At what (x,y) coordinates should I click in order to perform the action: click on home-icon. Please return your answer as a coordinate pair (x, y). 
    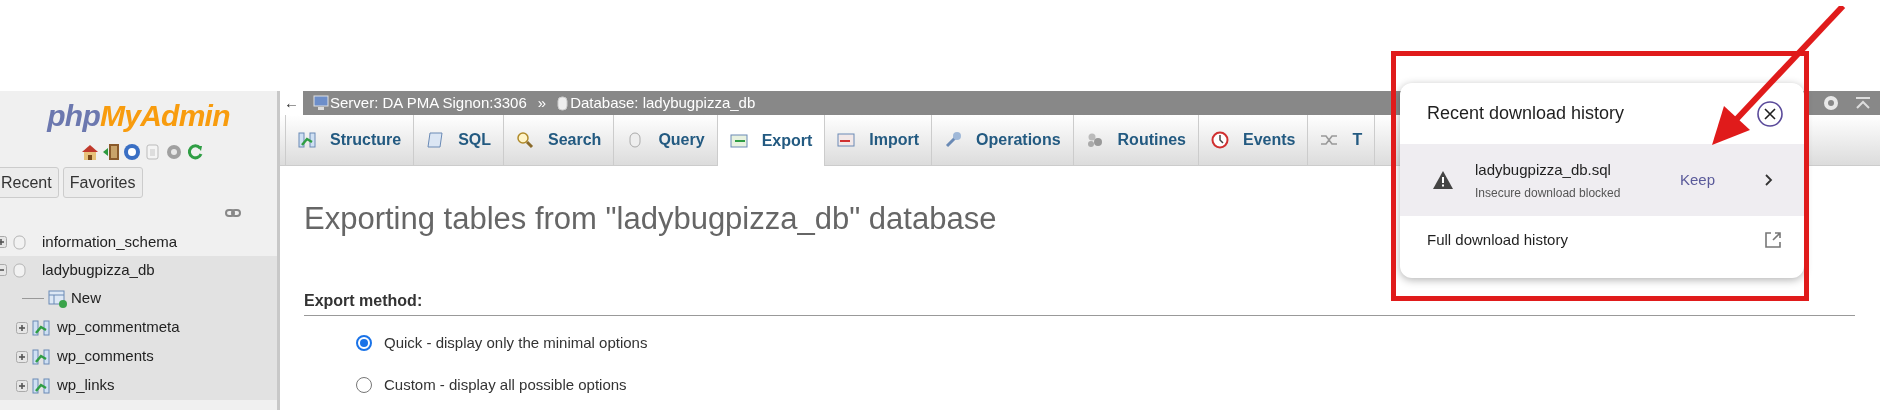
    Looking at the image, I should click on (90, 152).